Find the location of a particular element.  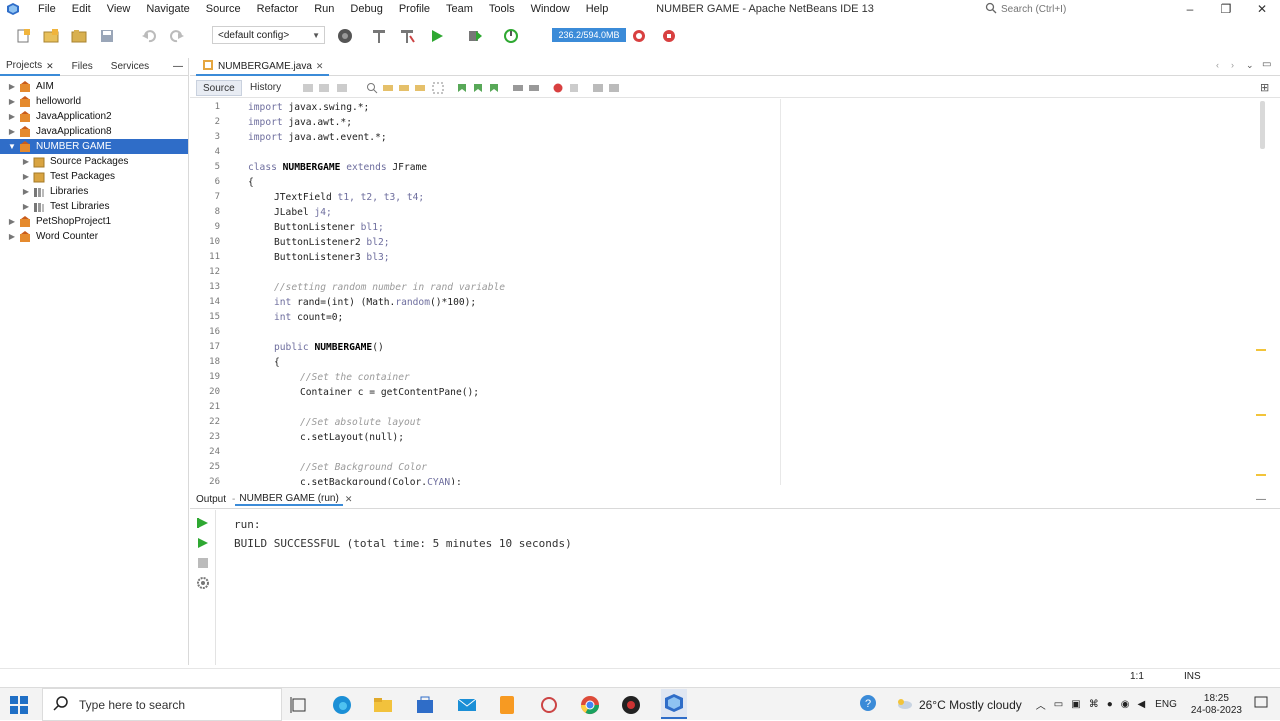

menu-profile: Profile is located at coordinates (414, 9).